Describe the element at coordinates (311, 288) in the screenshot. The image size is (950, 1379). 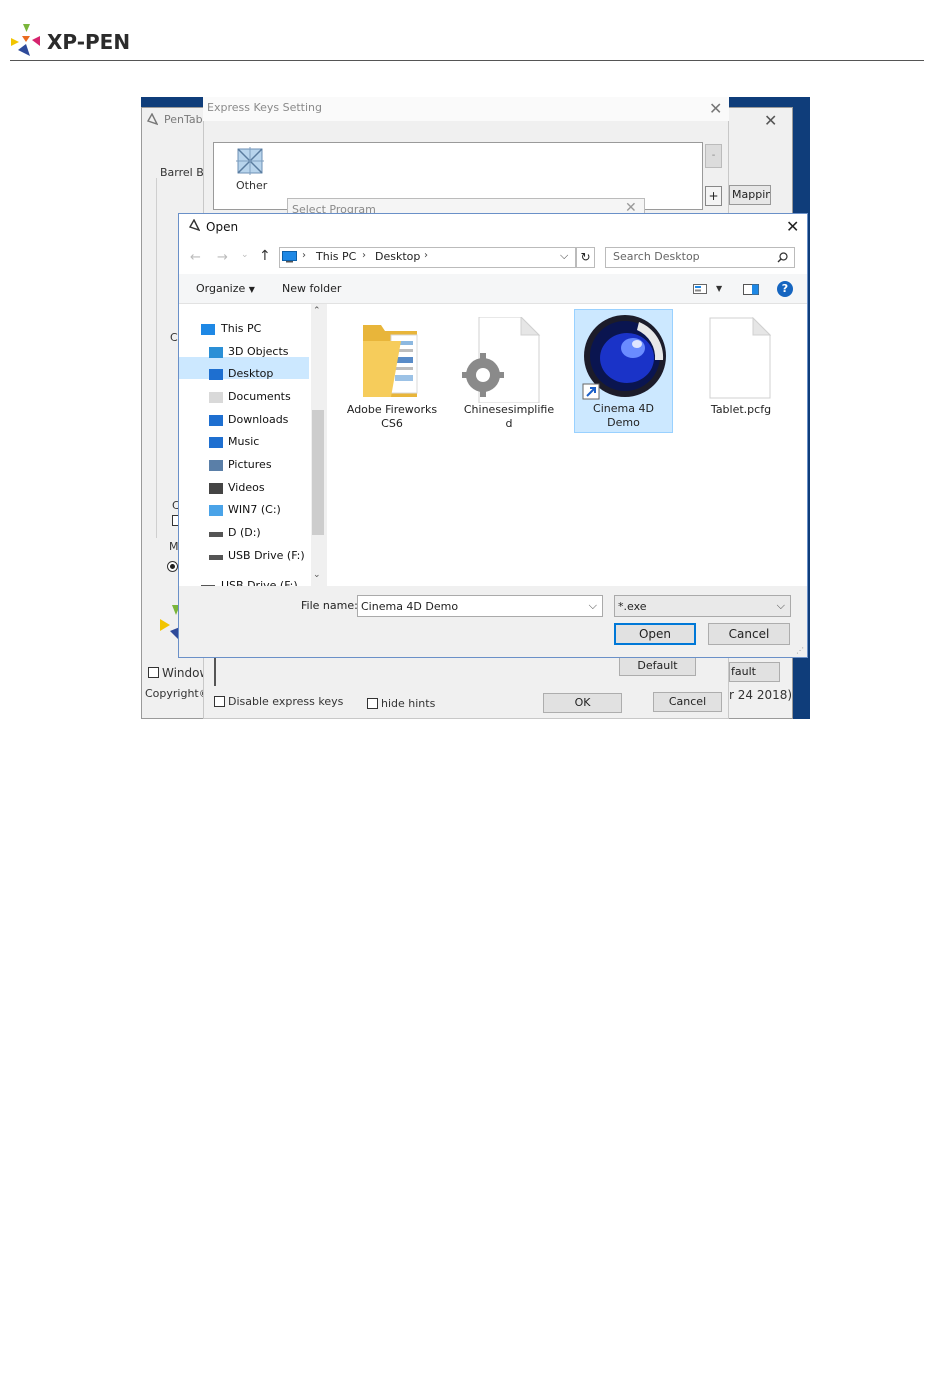
I see `new-folder-button: New folder` at that location.